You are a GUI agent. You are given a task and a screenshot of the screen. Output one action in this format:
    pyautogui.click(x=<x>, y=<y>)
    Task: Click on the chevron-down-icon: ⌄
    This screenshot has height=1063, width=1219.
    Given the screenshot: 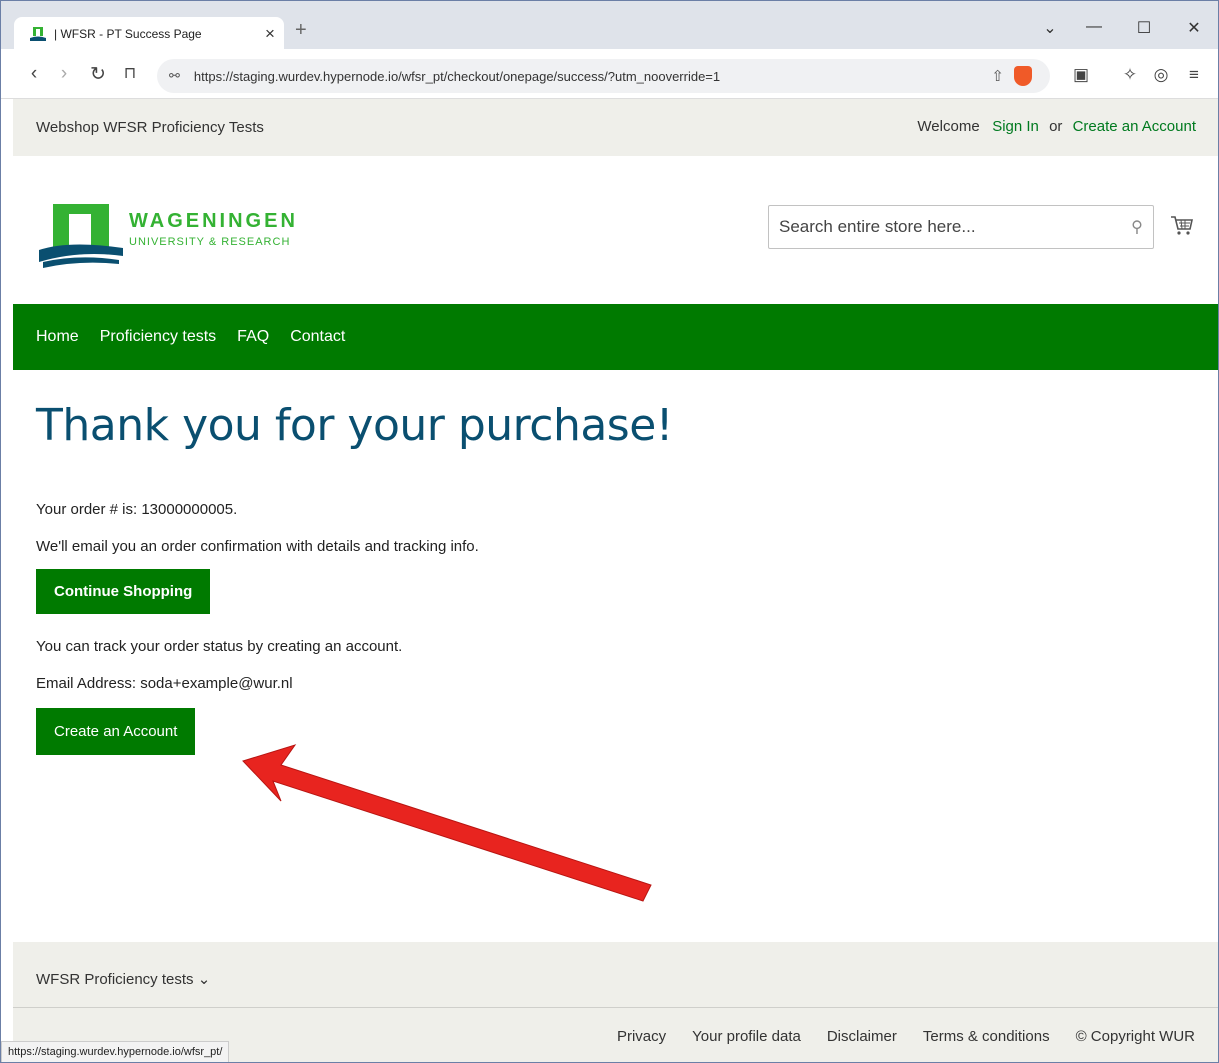 What is the action you would take?
    pyautogui.click(x=204, y=979)
    